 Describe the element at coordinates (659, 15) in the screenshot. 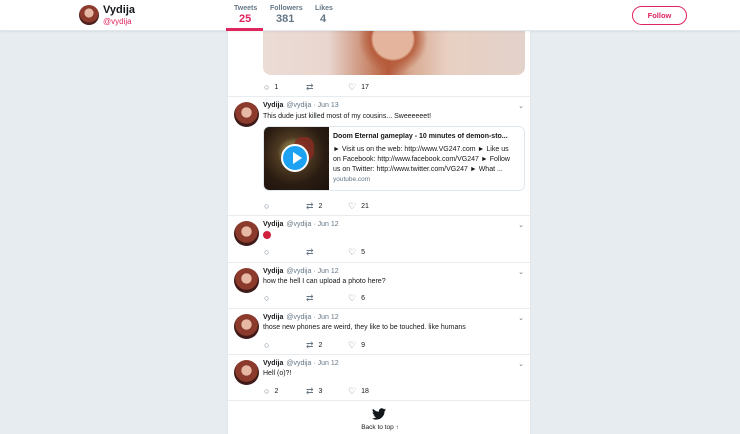

I see `follow-button: Follow` at that location.